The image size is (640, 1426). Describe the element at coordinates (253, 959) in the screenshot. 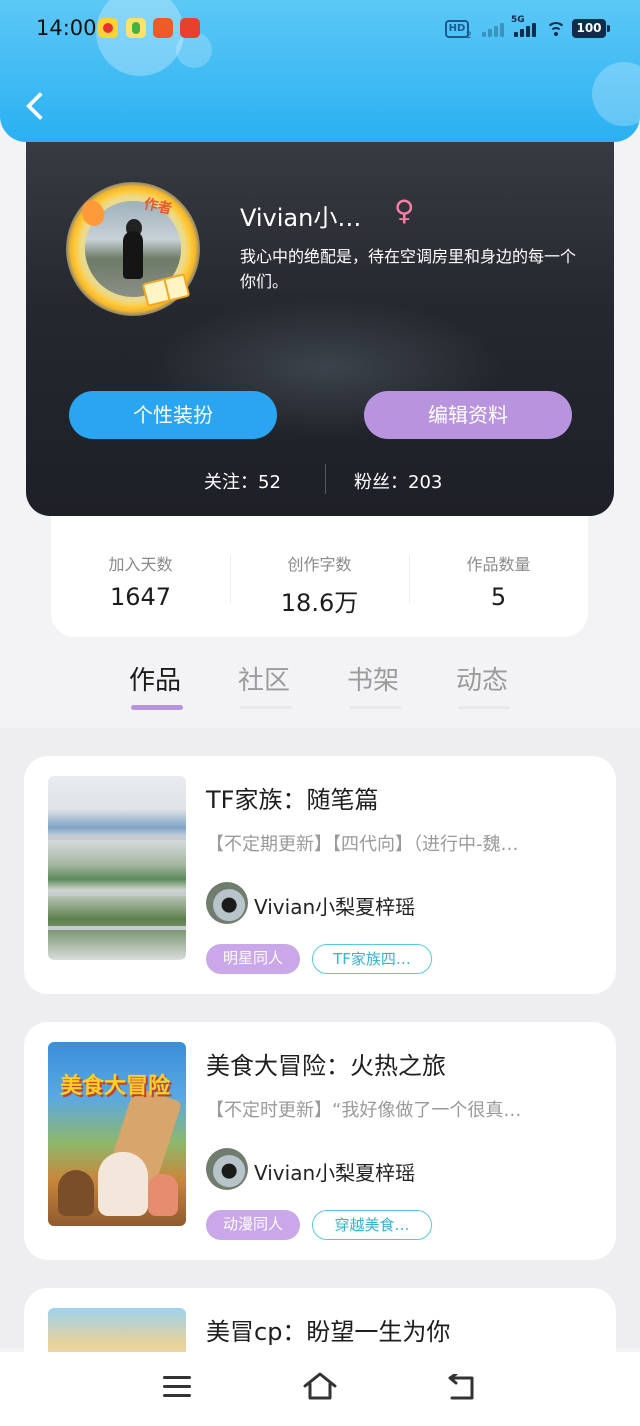

I see `category-tag: 明星同人` at that location.